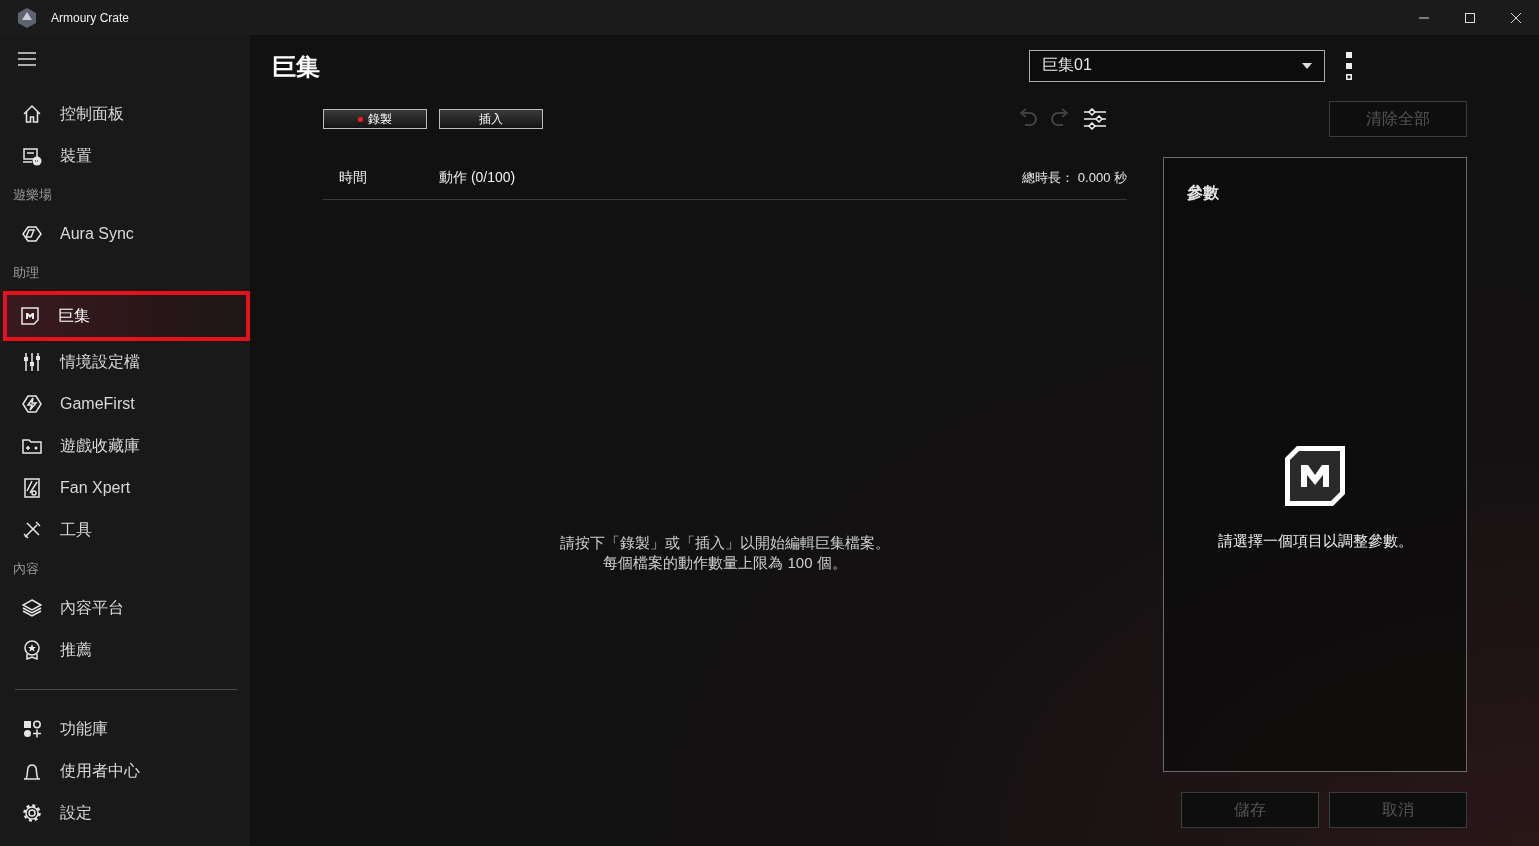 The image size is (1539, 846). Describe the element at coordinates (27, 17) in the screenshot. I see `app-logo-icon` at that location.